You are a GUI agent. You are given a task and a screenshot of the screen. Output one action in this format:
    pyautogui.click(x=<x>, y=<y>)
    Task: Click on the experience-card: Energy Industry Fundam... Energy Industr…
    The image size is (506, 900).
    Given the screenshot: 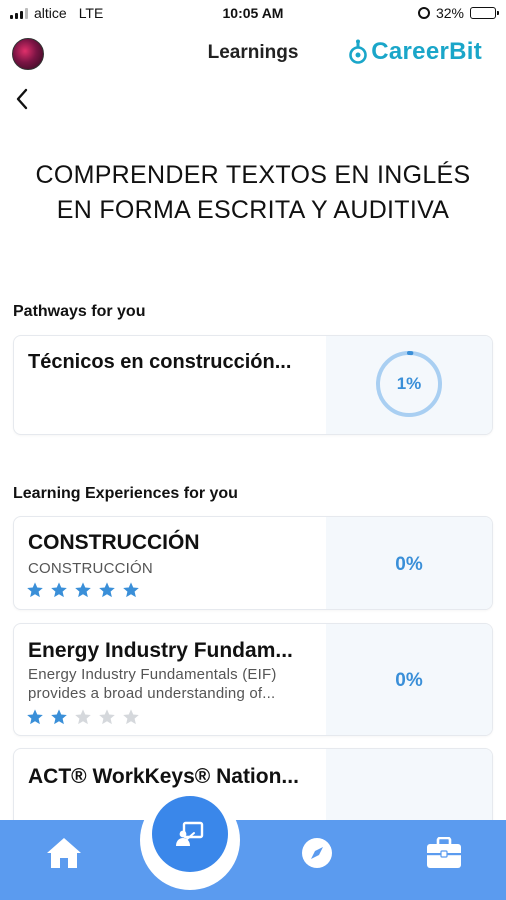 What is the action you would take?
    pyautogui.click(x=253, y=679)
    